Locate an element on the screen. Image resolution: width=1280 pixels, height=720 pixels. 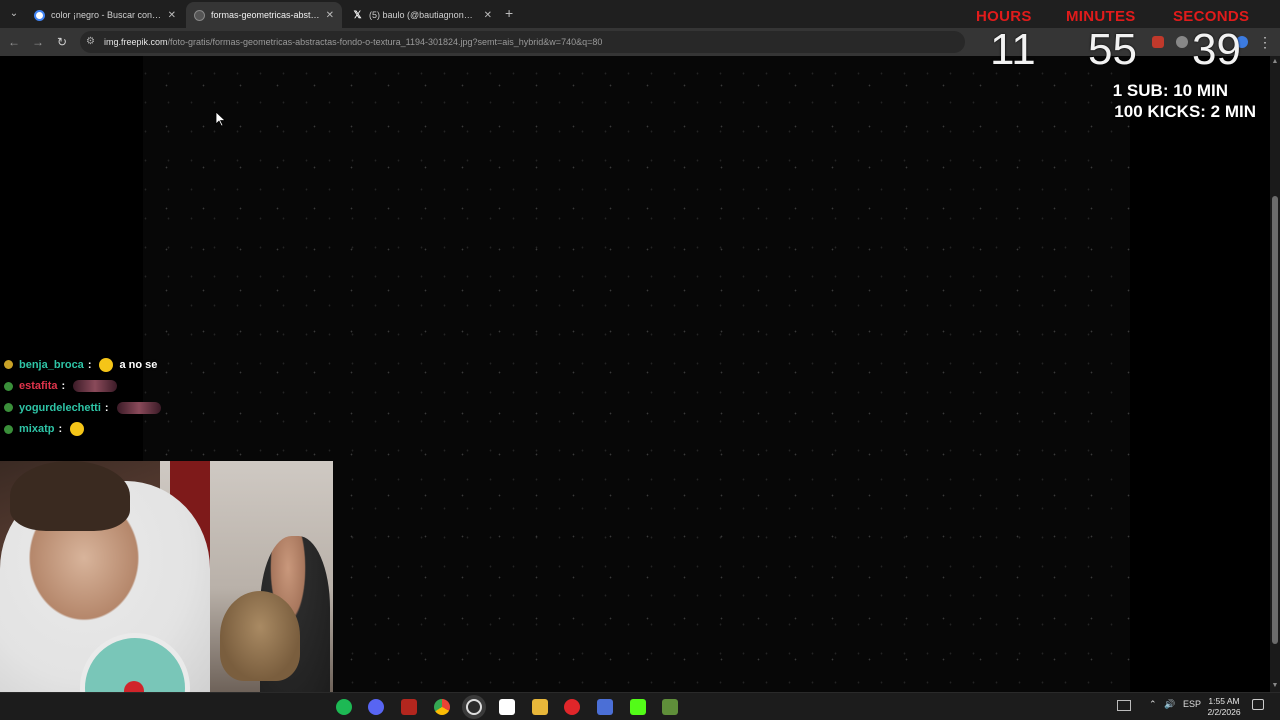
obs-icon is located at coordinates (474, 707).